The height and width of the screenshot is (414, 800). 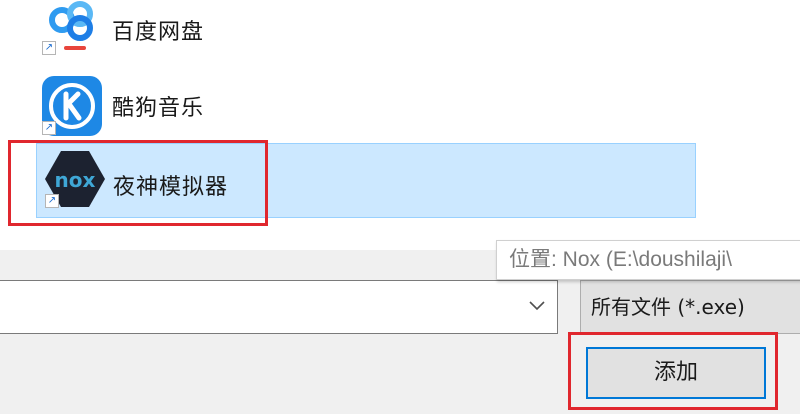 What do you see at coordinates (72, 29) in the screenshot?
I see `baidu-netdisk-icon: ↗` at bounding box center [72, 29].